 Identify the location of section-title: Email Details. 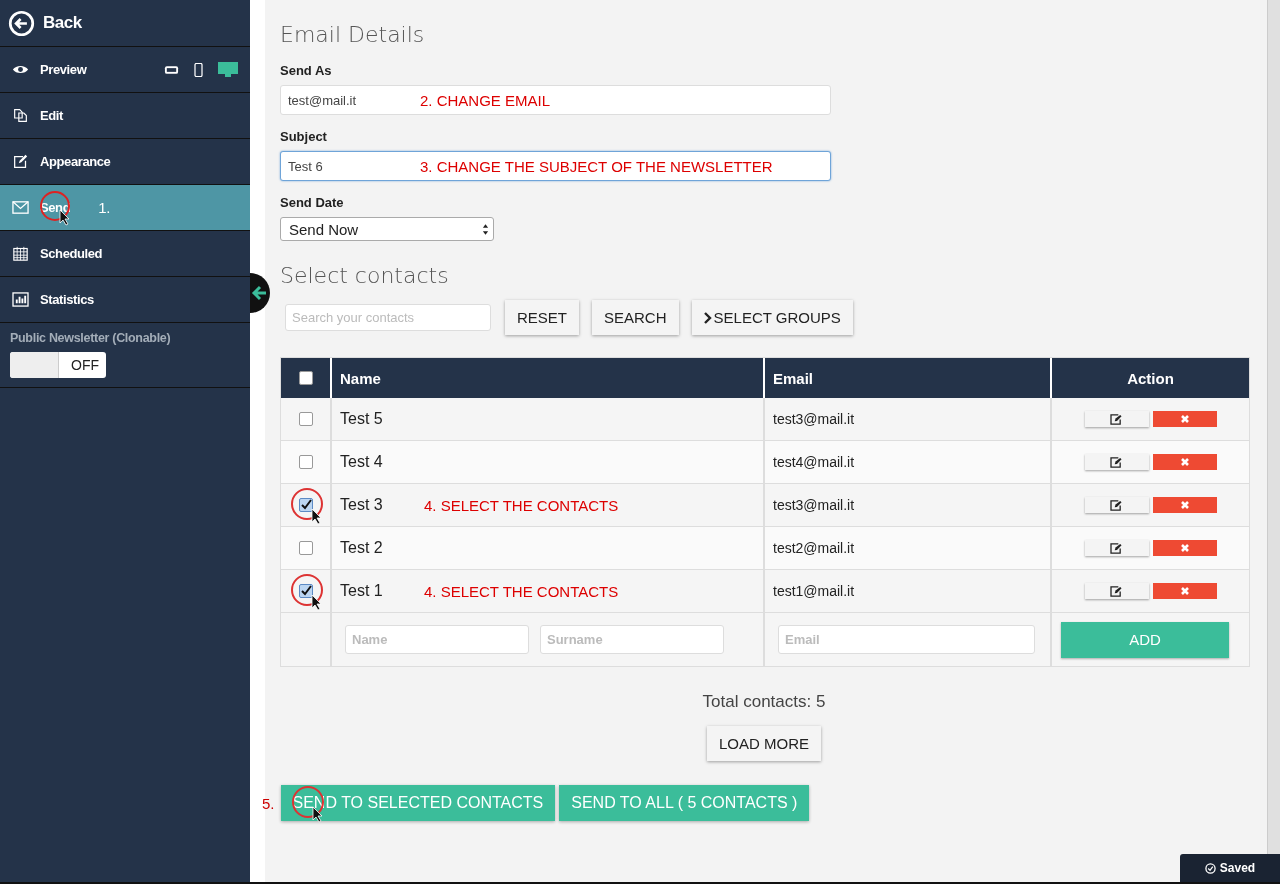
(352, 34).